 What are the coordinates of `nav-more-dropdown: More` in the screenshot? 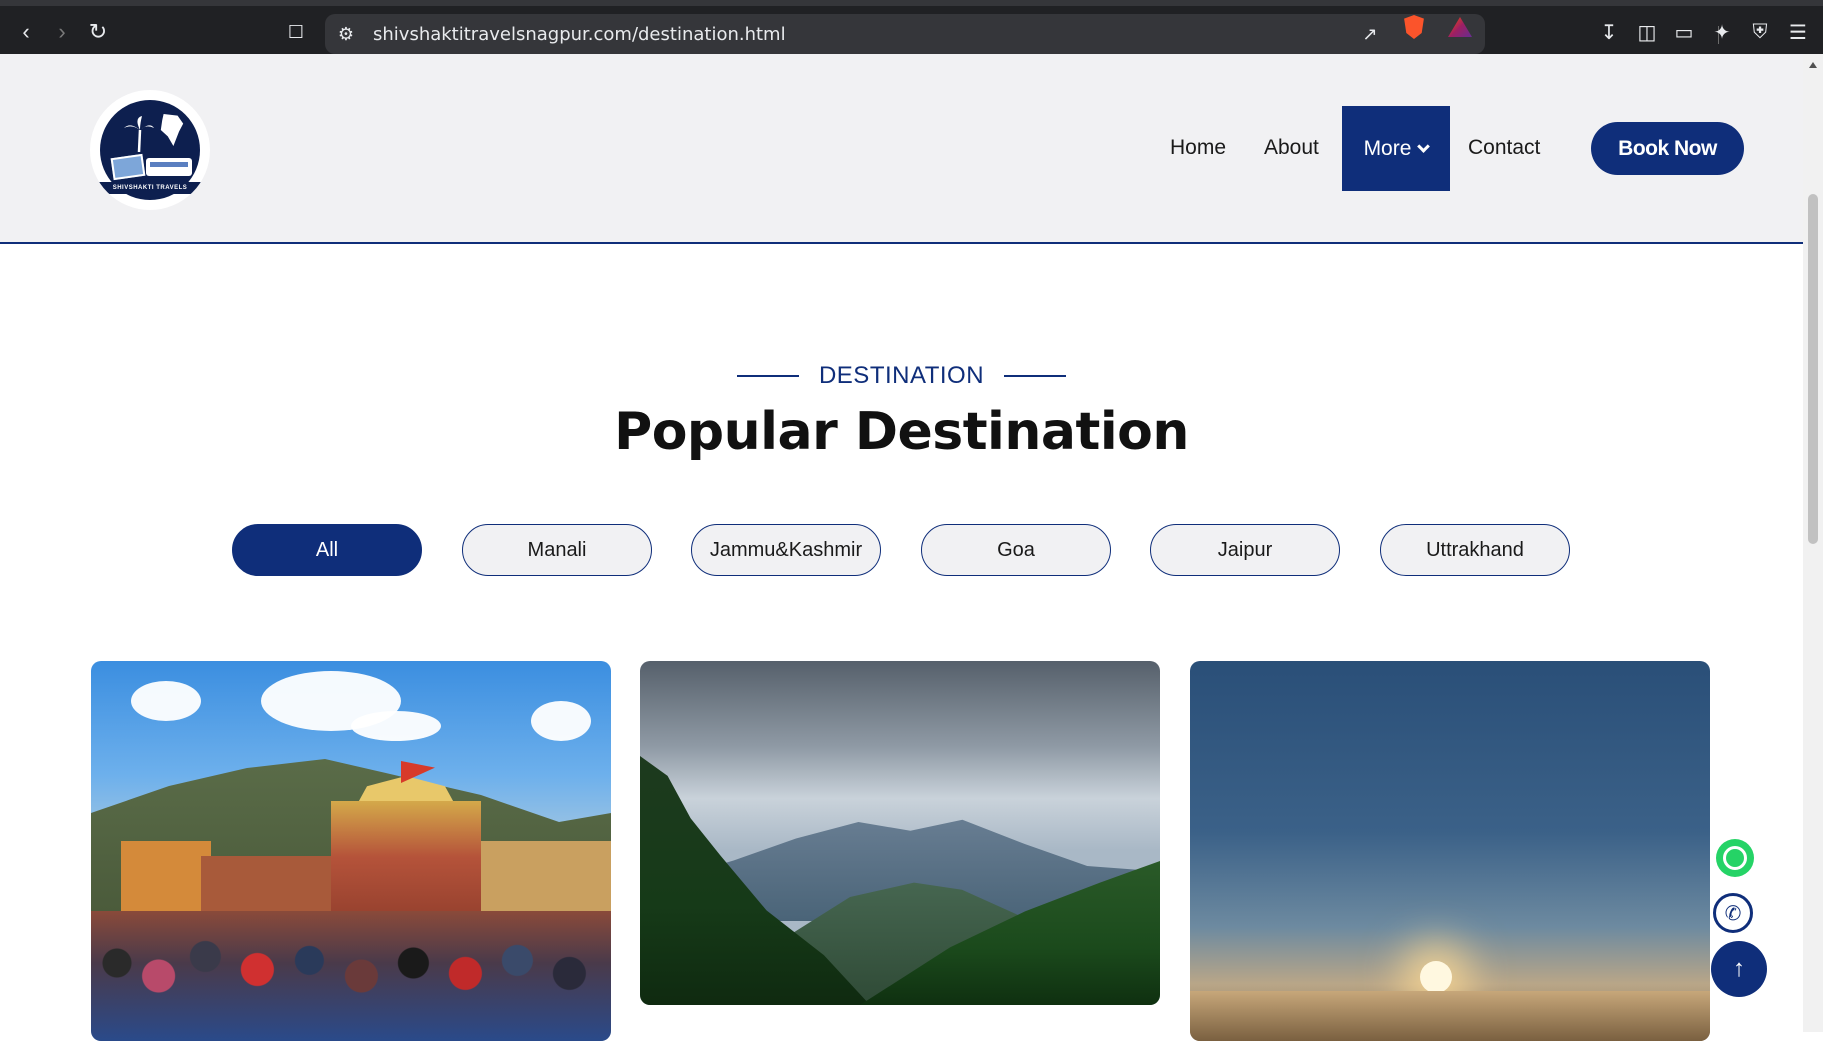 It's located at (1396, 148).